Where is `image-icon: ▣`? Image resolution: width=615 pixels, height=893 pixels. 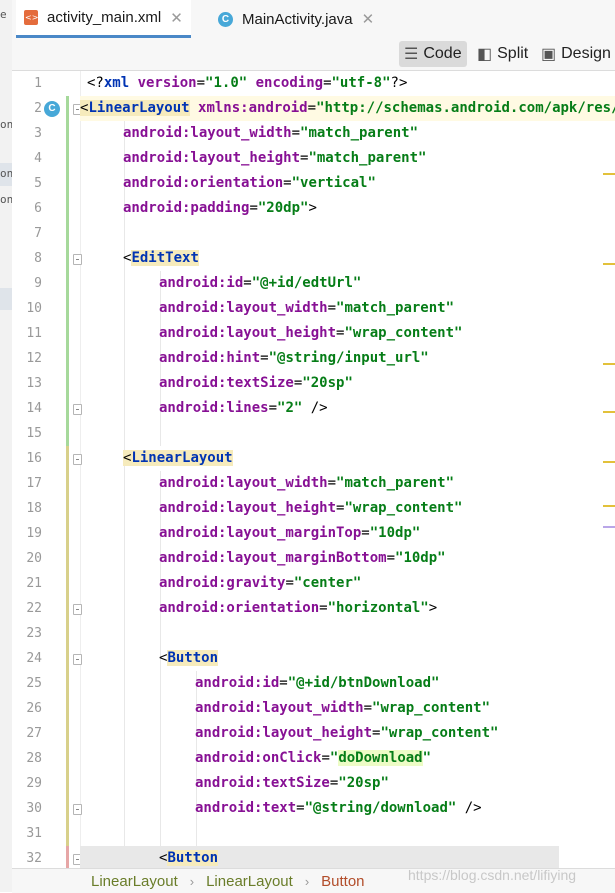 image-icon: ▣ is located at coordinates (549, 54).